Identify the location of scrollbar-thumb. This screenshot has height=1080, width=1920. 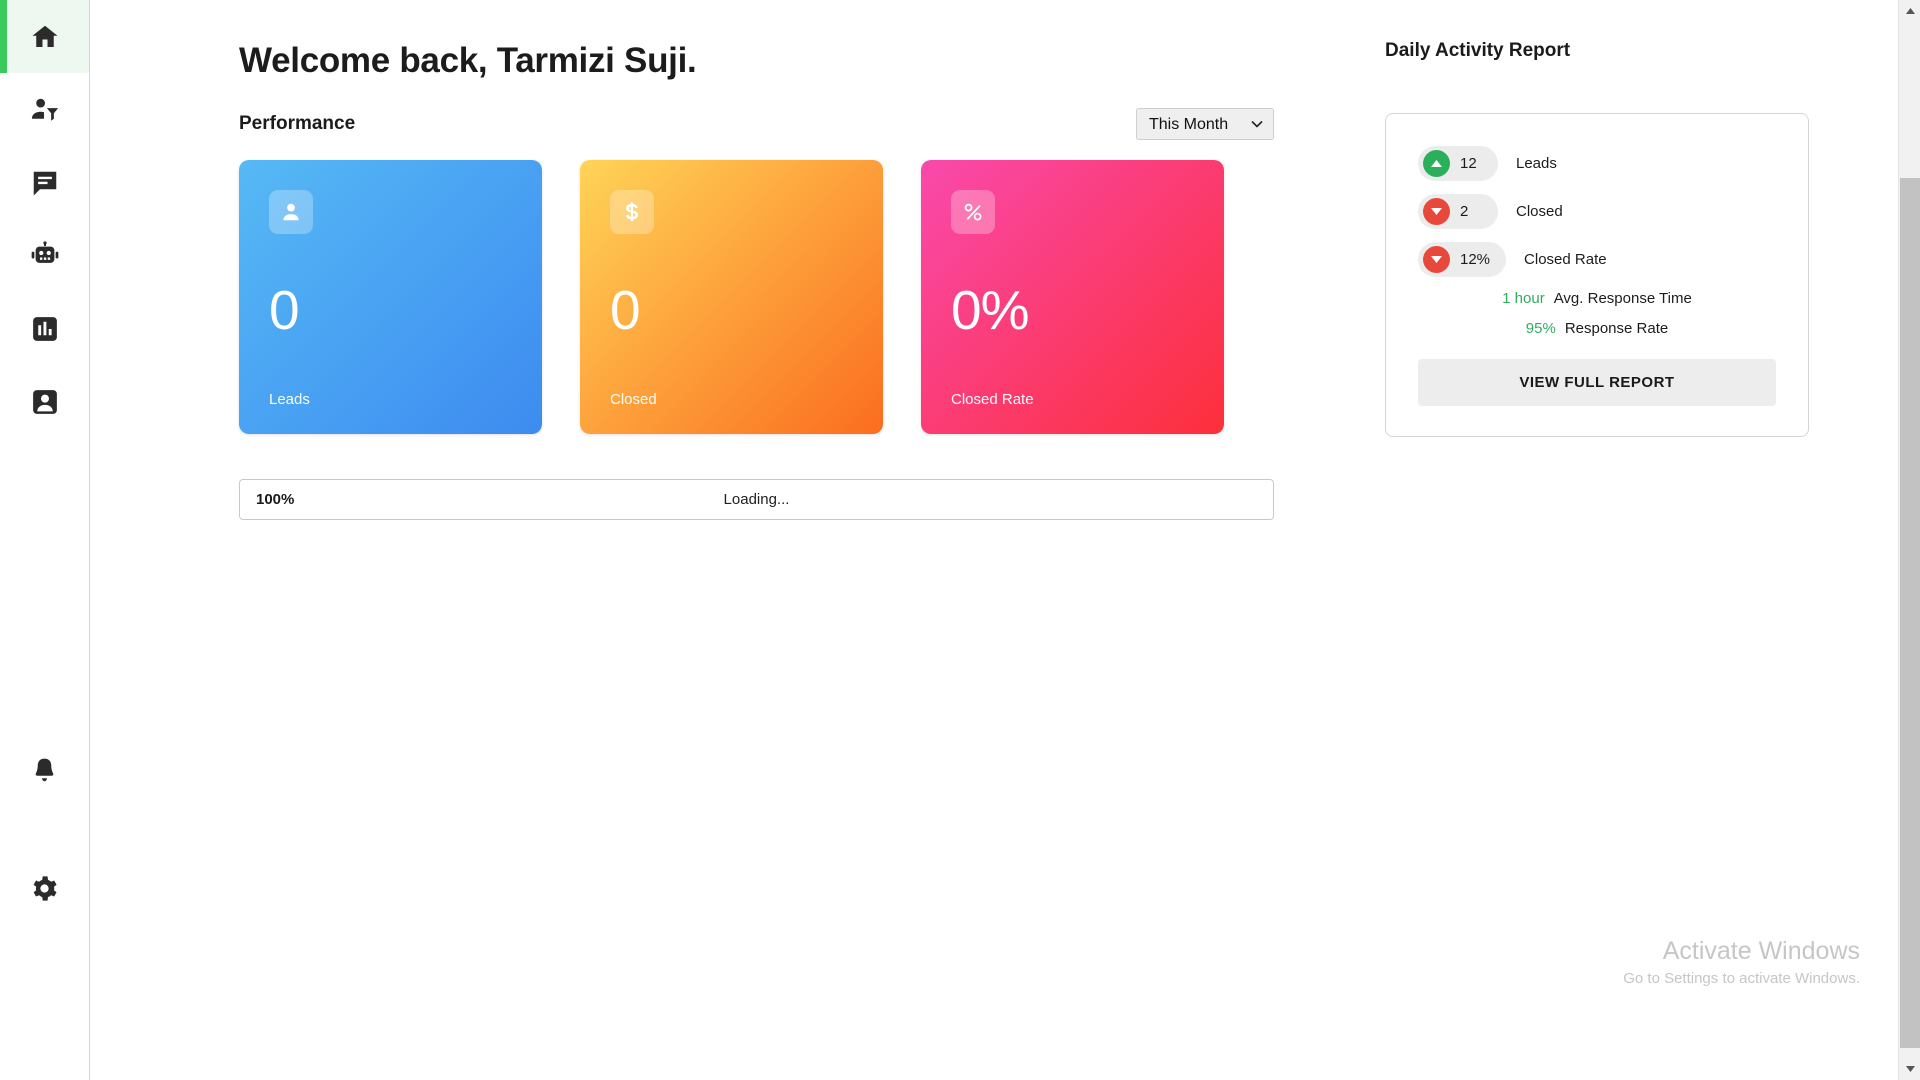
(1910, 613).